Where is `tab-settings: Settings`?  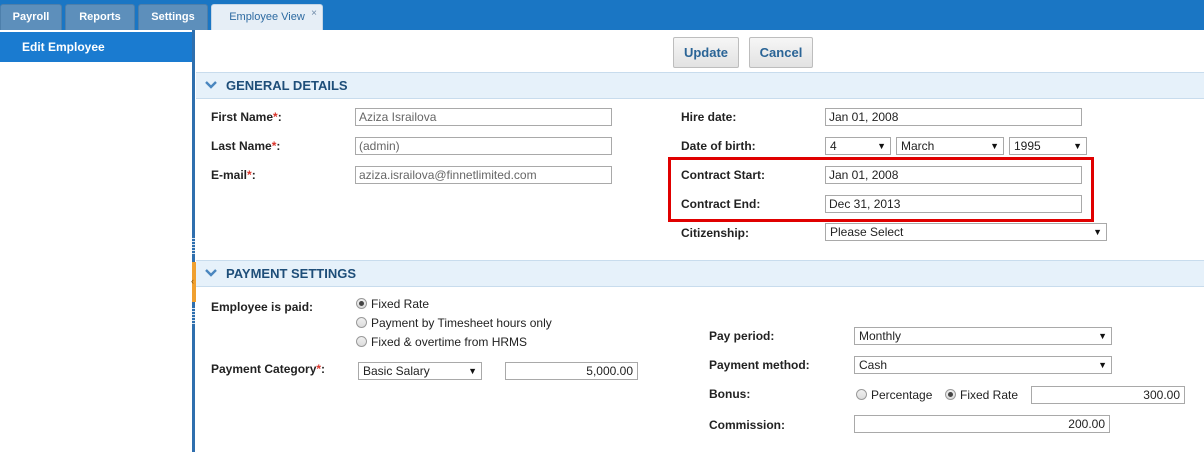
tab-settings: Settings is located at coordinates (173, 17).